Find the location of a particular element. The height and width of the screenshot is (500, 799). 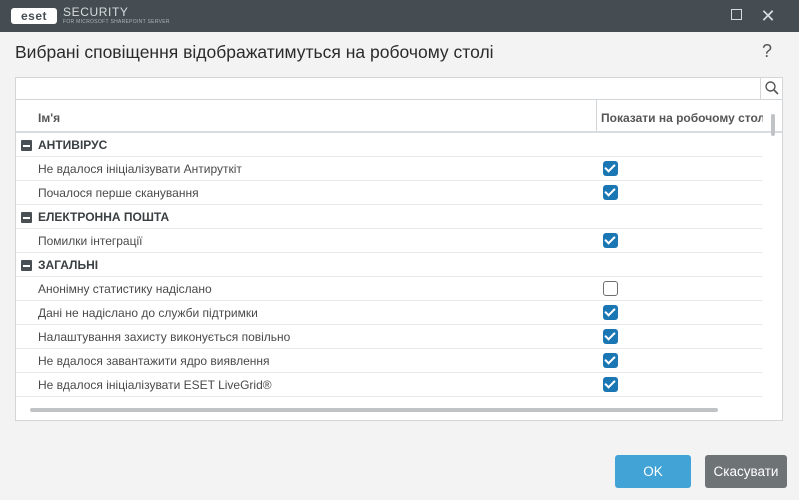

table-row: Анонімну статистику надіслано is located at coordinates (389, 289).